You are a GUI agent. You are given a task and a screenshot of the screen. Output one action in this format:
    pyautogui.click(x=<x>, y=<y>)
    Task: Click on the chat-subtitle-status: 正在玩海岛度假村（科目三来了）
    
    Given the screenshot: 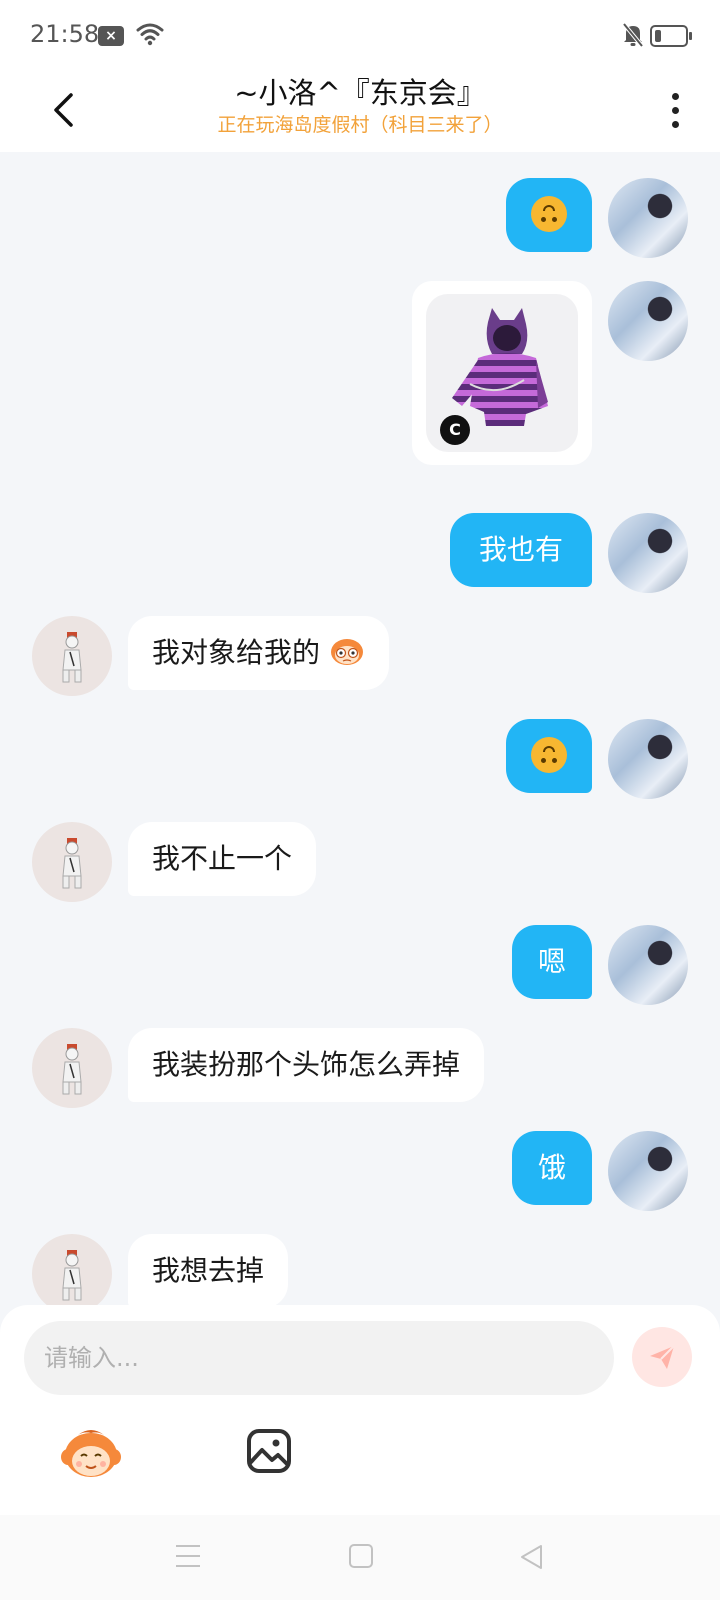 What is the action you would take?
    pyautogui.click(x=360, y=125)
    